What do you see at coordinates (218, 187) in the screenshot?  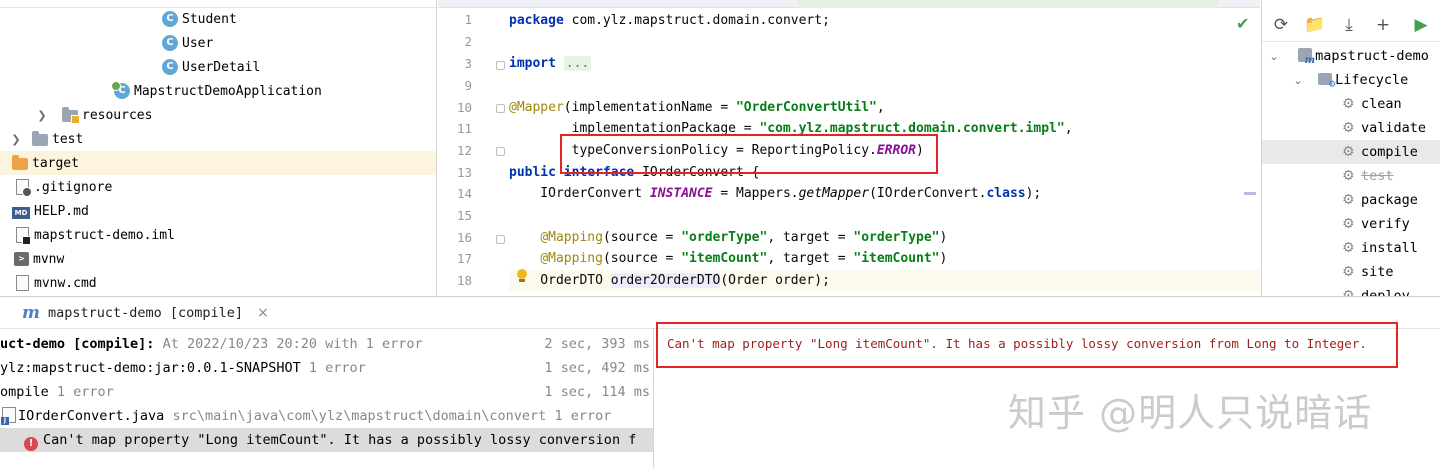 I see `tree-item-gitignore: .gitignore` at bounding box center [218, 187].